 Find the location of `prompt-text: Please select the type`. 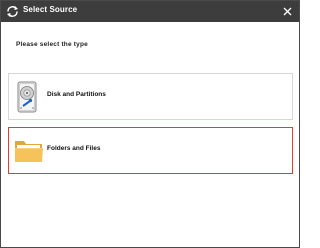

prompt-text: Please select the type is located at coordinates (52, 44).